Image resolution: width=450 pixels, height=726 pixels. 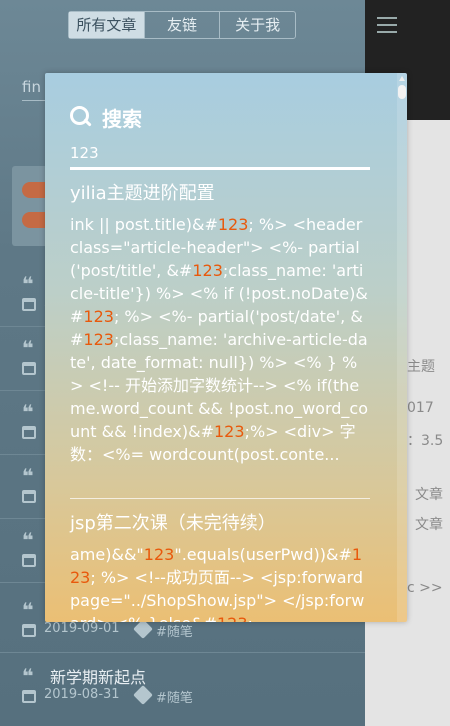 What do you see at coordinates (98, 676) in the screenshot?
I see `post-title: 新学期新起点` at bounding box center [98, 676].